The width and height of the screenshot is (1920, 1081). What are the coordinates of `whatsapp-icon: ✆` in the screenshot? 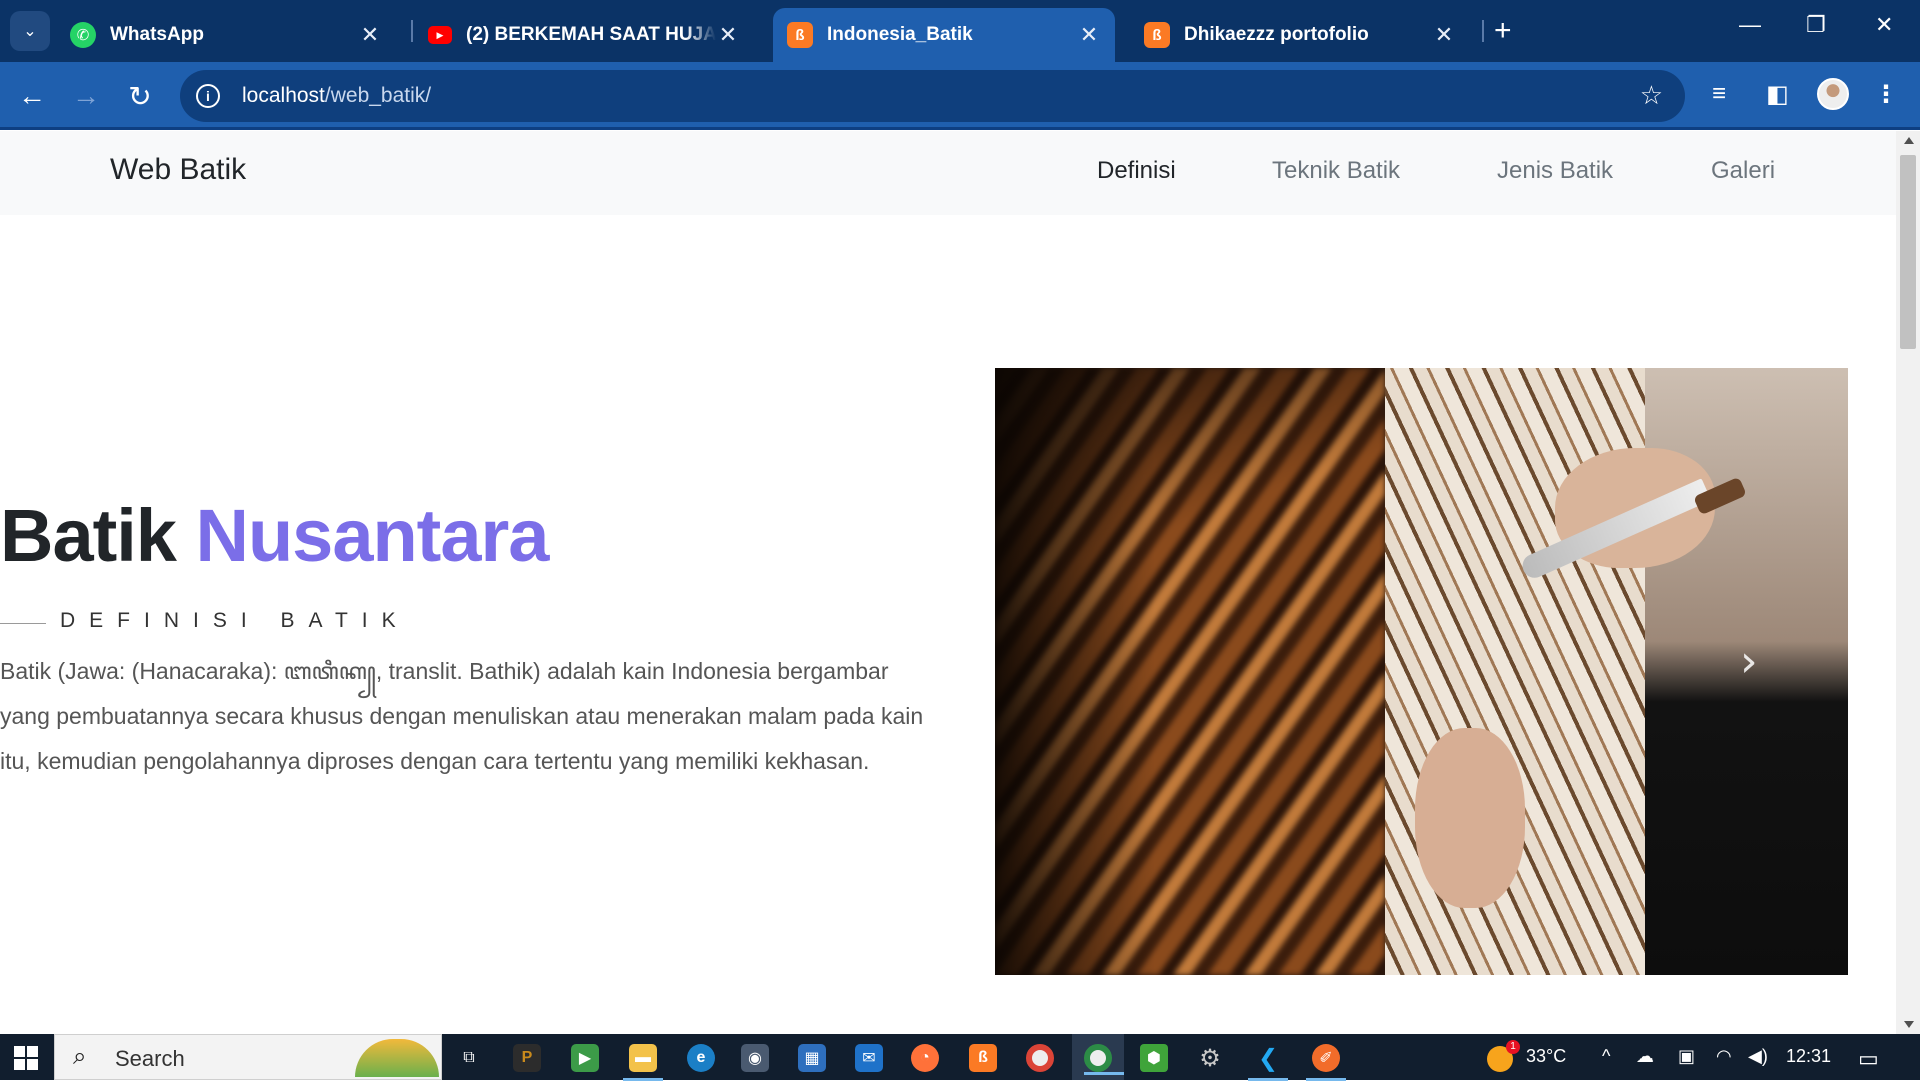 It's located at (83, 35).